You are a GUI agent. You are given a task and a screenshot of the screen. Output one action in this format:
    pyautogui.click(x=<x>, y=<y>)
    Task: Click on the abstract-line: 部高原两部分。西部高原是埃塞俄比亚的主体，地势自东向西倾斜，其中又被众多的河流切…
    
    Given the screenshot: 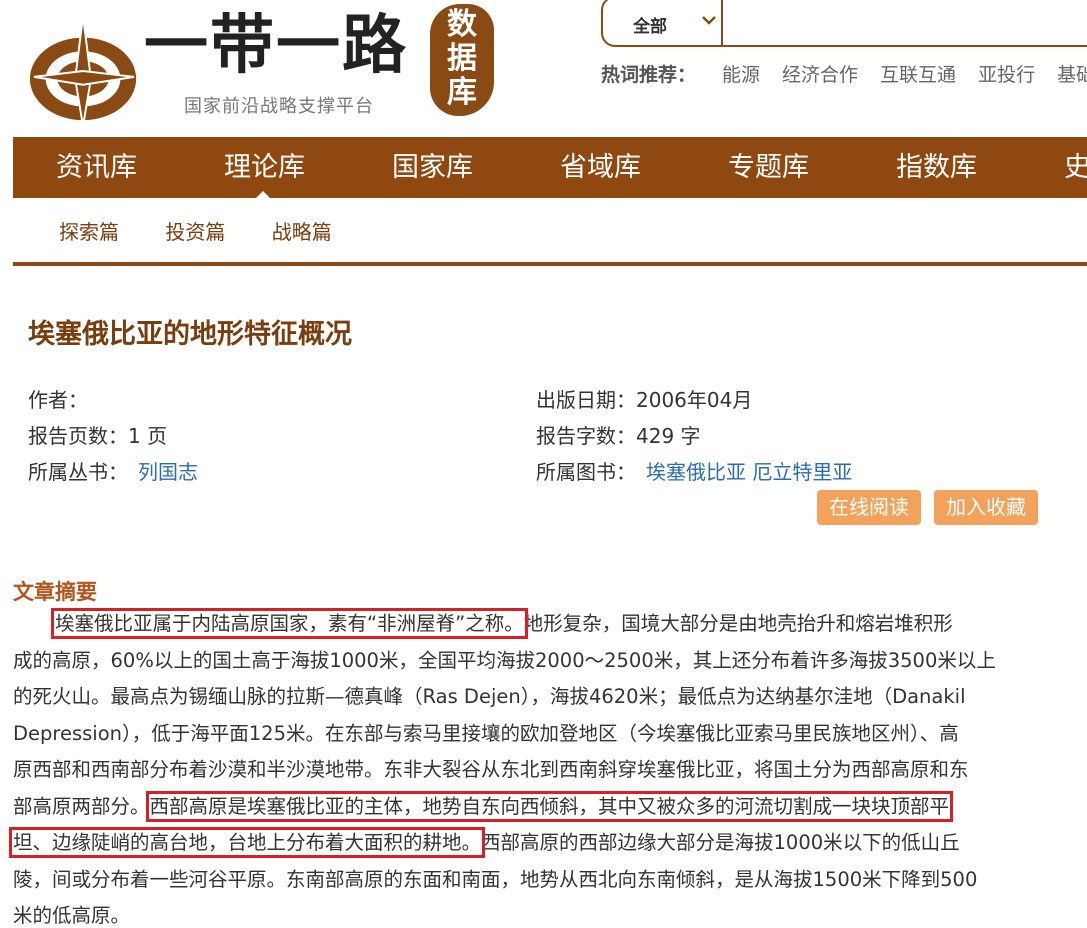 What is the action you would take?
    pyautogui.click(x=535, y=807)
    